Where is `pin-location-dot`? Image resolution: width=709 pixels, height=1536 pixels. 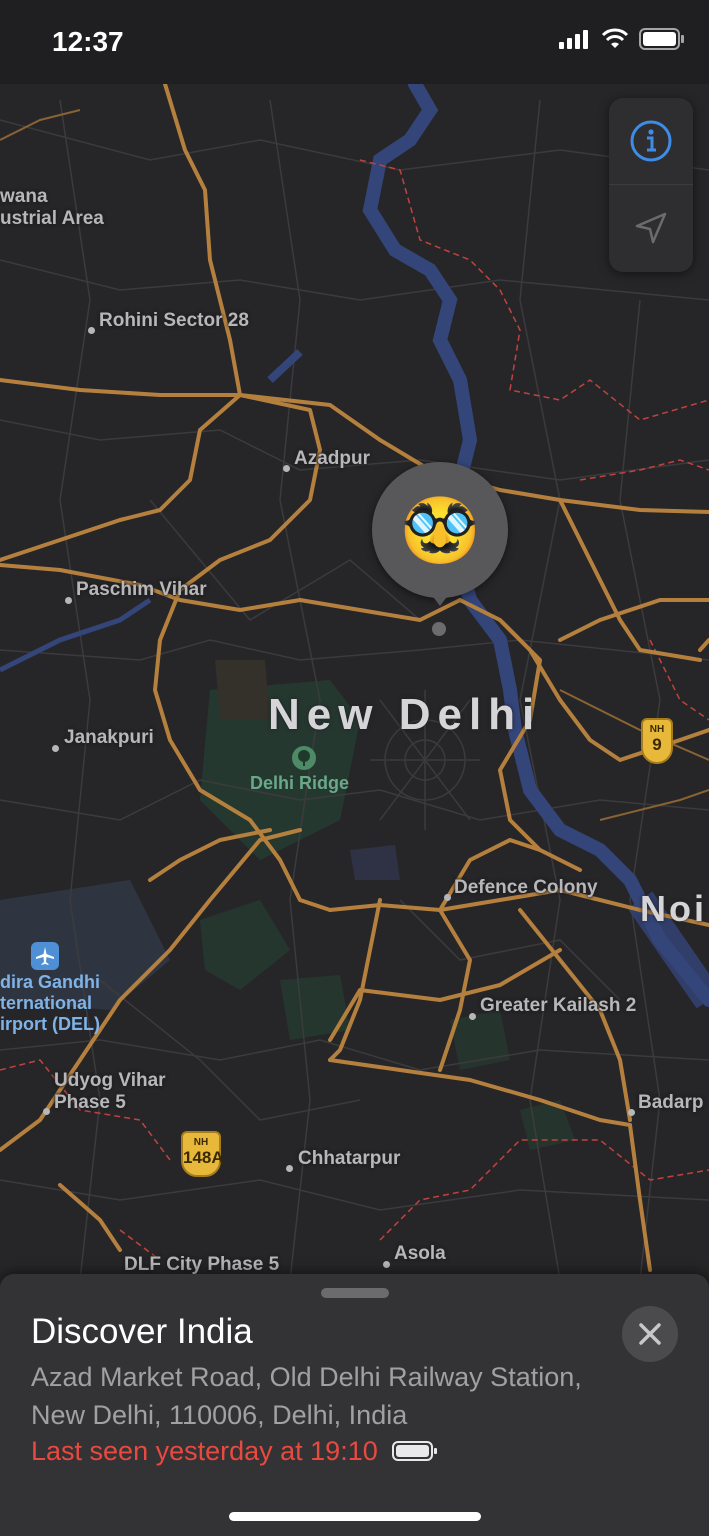
pin-location-dot is located at coordinates (439, 629).